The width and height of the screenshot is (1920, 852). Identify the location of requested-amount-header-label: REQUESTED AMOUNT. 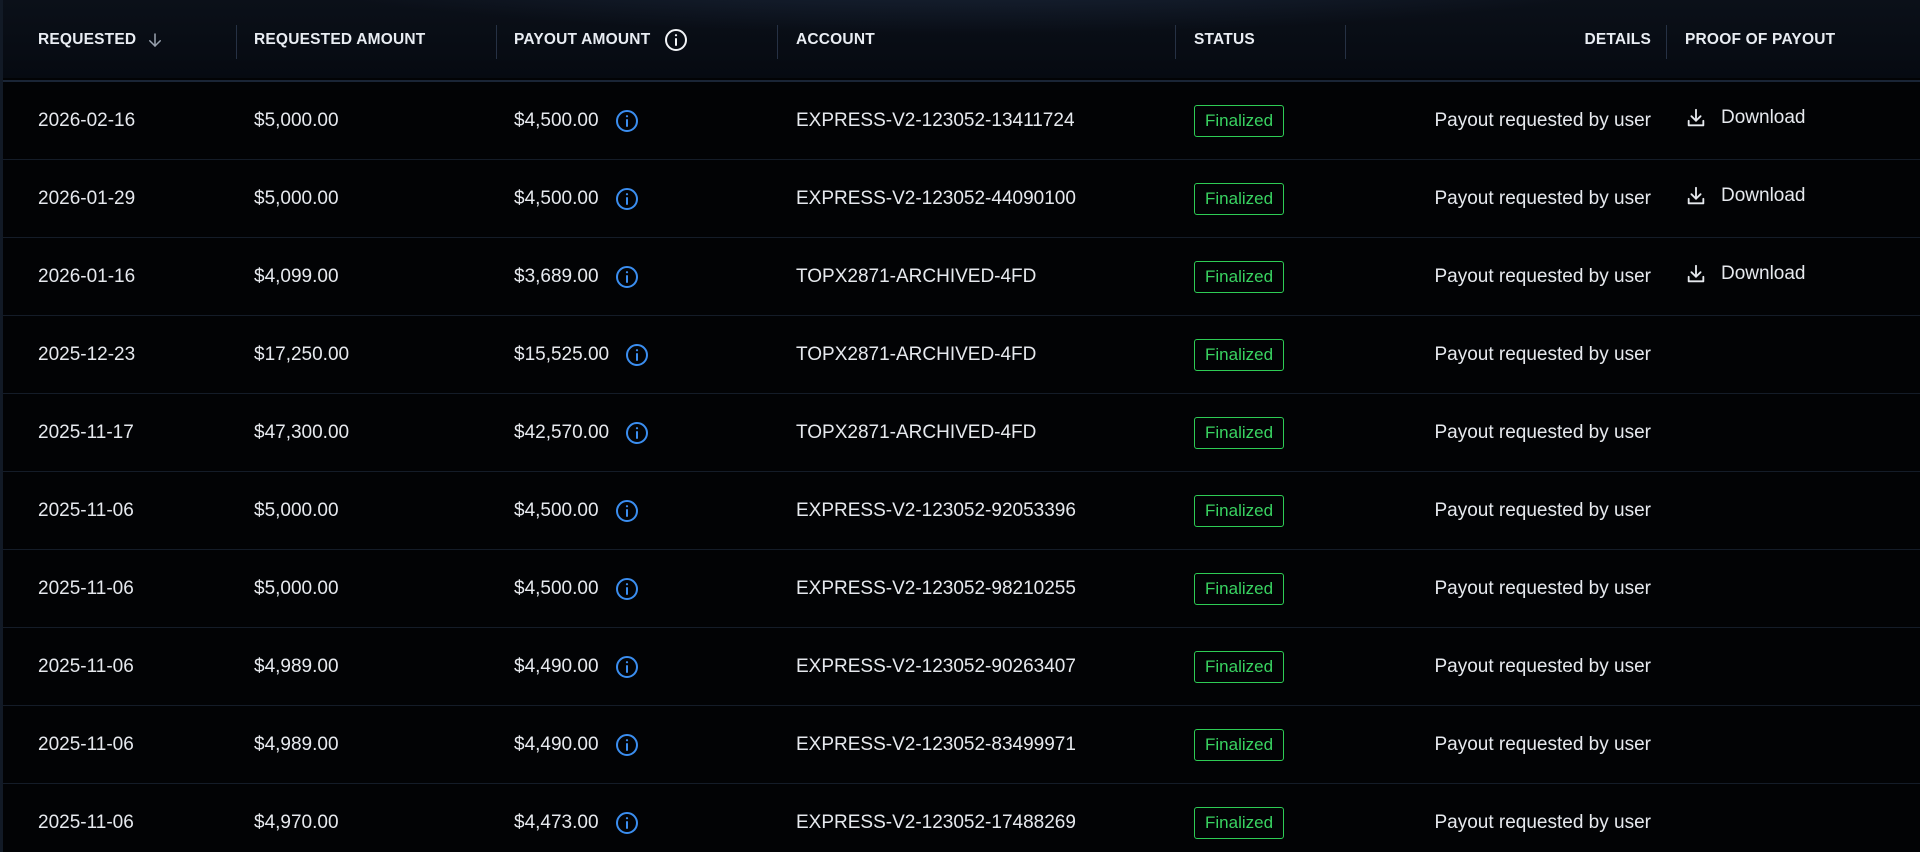
(340, 39).